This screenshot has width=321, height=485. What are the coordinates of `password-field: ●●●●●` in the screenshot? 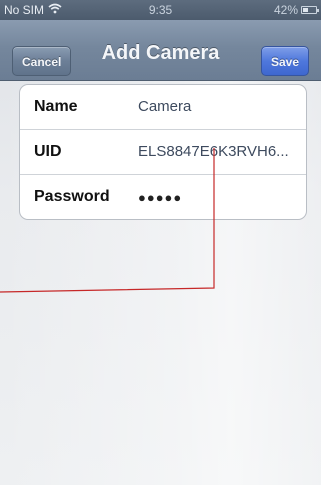 It's located at (219, 197).